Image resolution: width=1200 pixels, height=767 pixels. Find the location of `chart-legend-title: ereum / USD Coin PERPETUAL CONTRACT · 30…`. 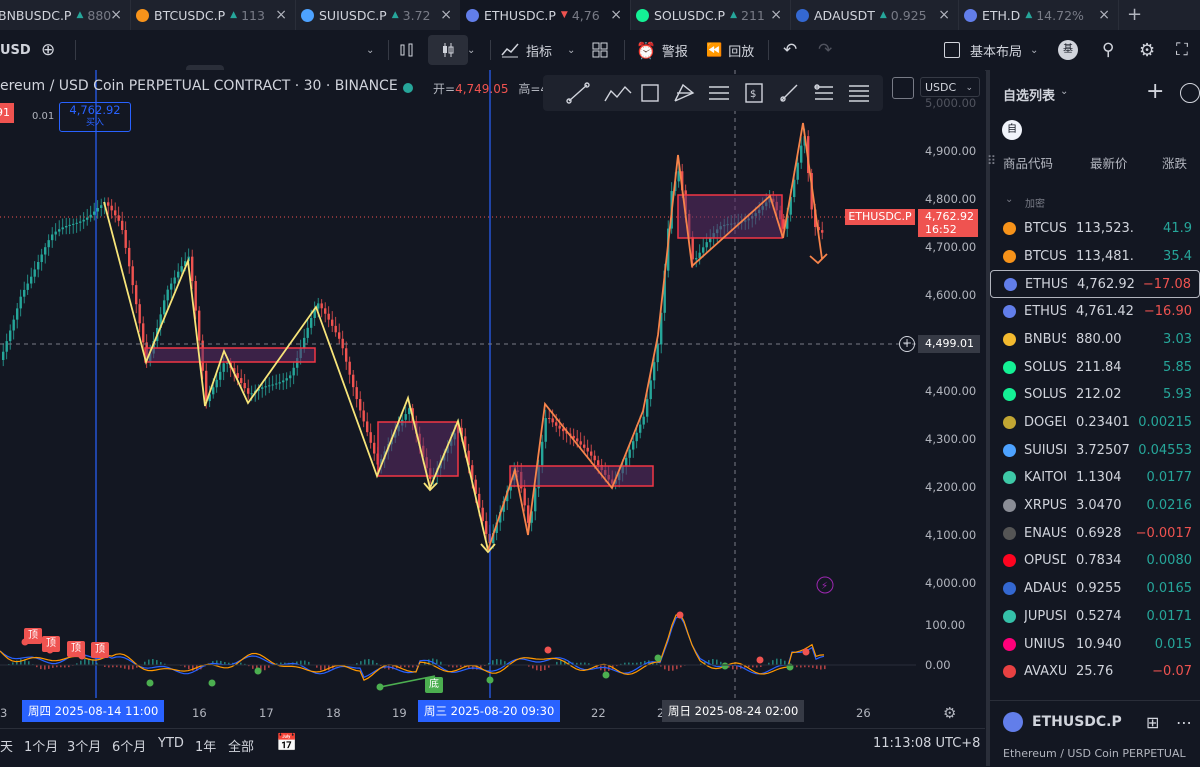

chart-legend-title: ereum / USD Coin PERPETUAL CONTRACT · 30… is located at coordinates (199, 86).